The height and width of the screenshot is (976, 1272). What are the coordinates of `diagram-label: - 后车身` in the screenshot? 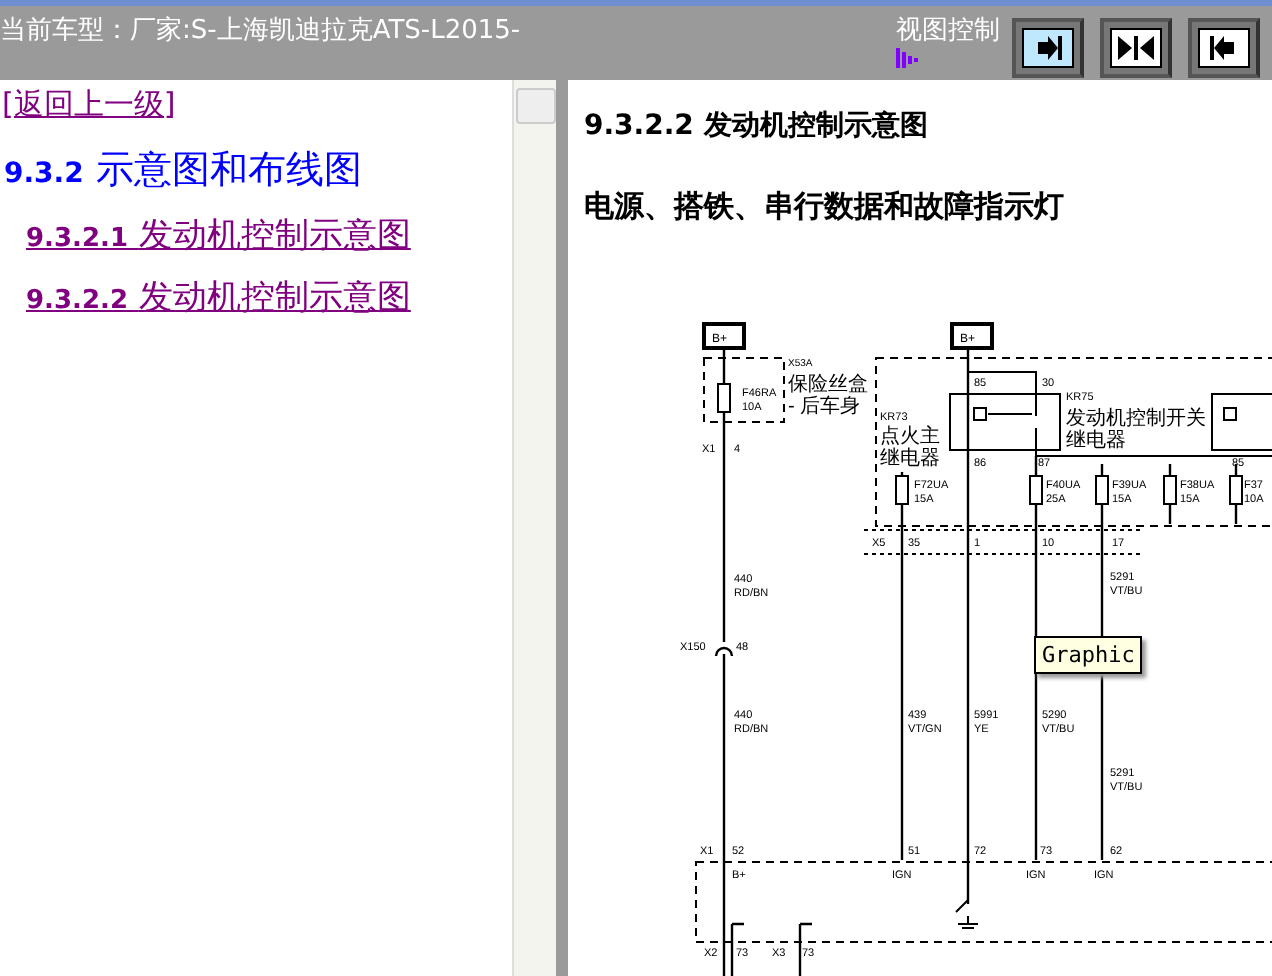 It's located at (824, 407).